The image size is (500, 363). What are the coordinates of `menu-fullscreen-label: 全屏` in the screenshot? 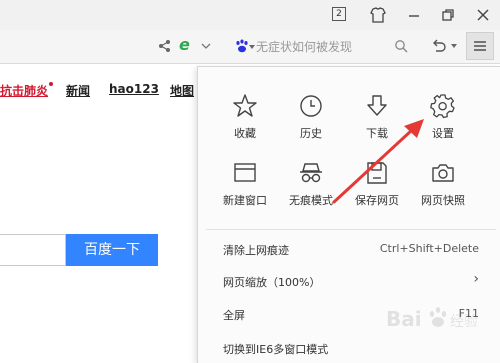 It's located at (234, 315).